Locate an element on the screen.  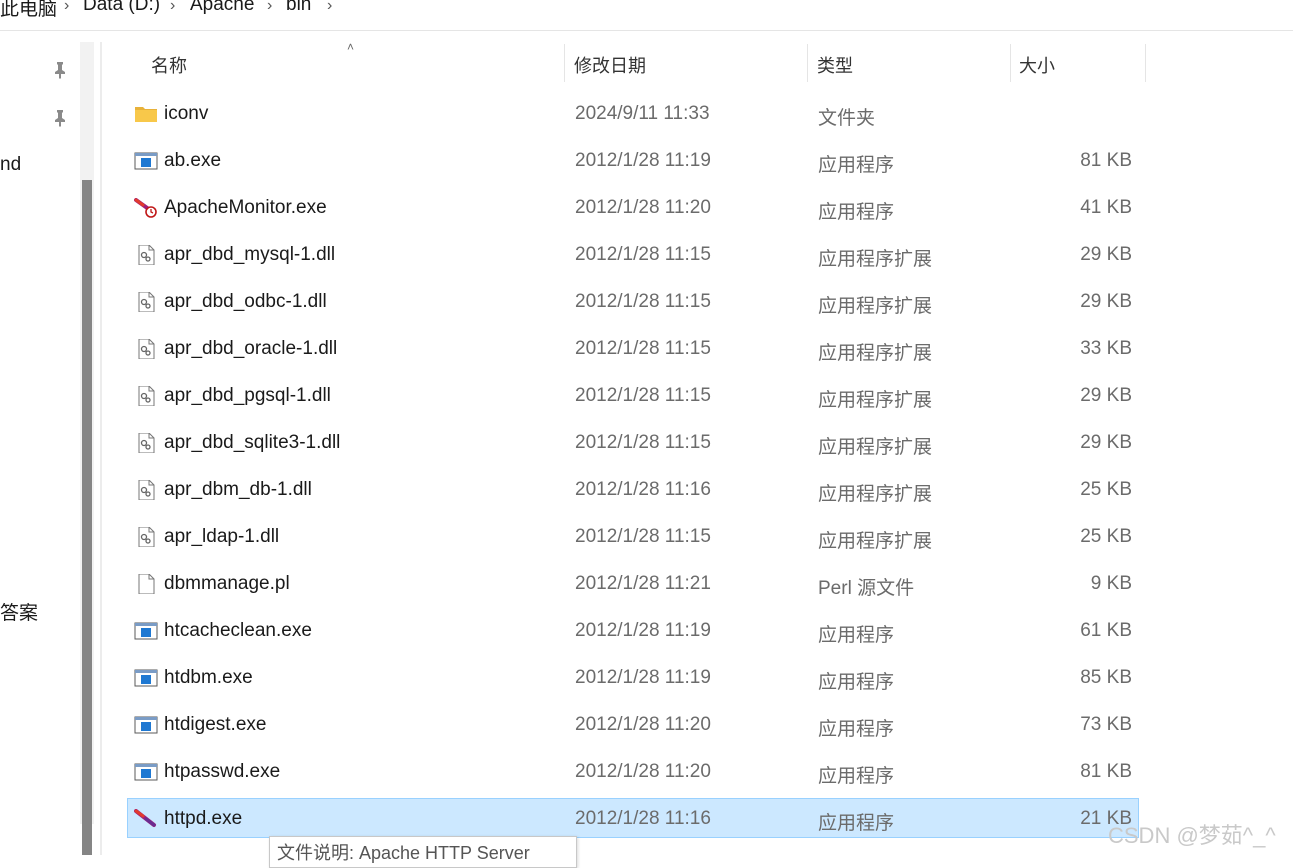
file-row: htdigest.exe 2012/1/28 11:20 应用程序 73 KB is located at coordinates (633, 724).